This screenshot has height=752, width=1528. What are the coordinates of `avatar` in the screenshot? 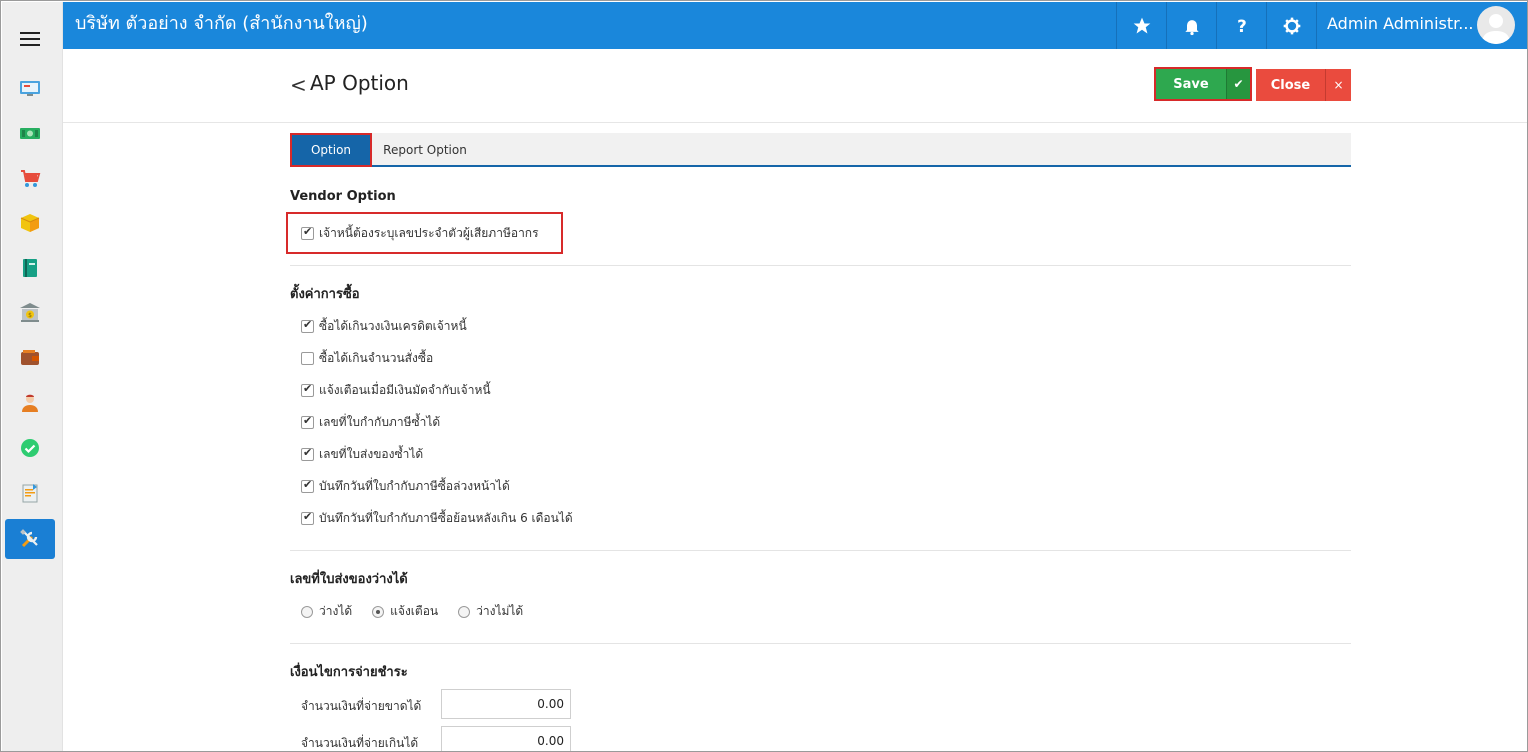 It's located at (1496, 25).